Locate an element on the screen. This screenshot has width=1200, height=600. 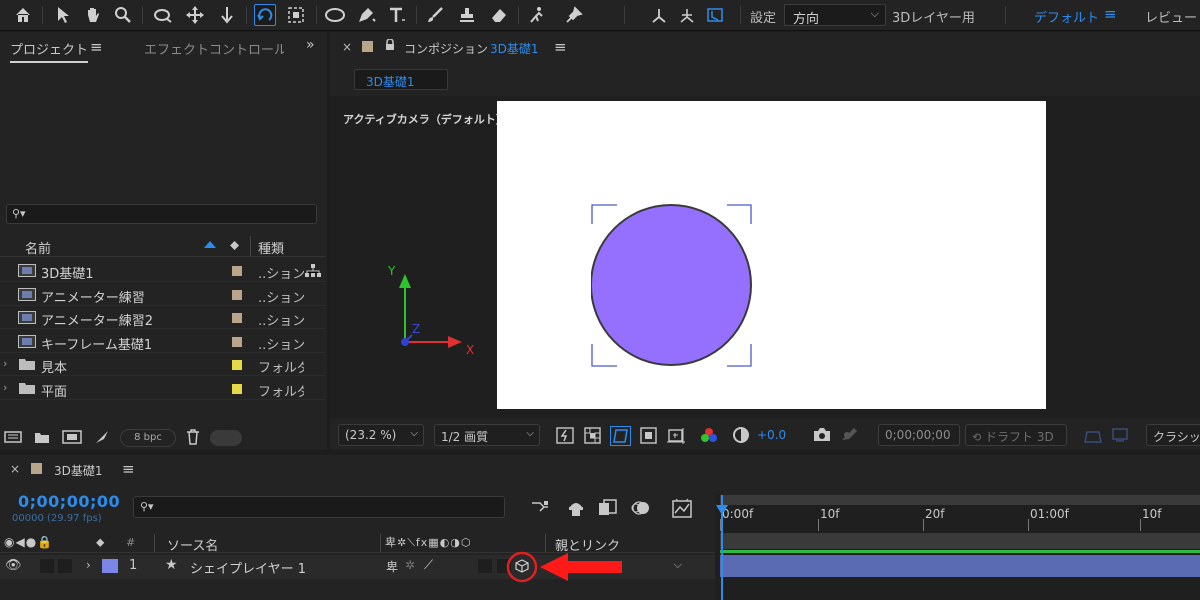
adobe-dynamic-link-icon is located at coordinates (102, 437).